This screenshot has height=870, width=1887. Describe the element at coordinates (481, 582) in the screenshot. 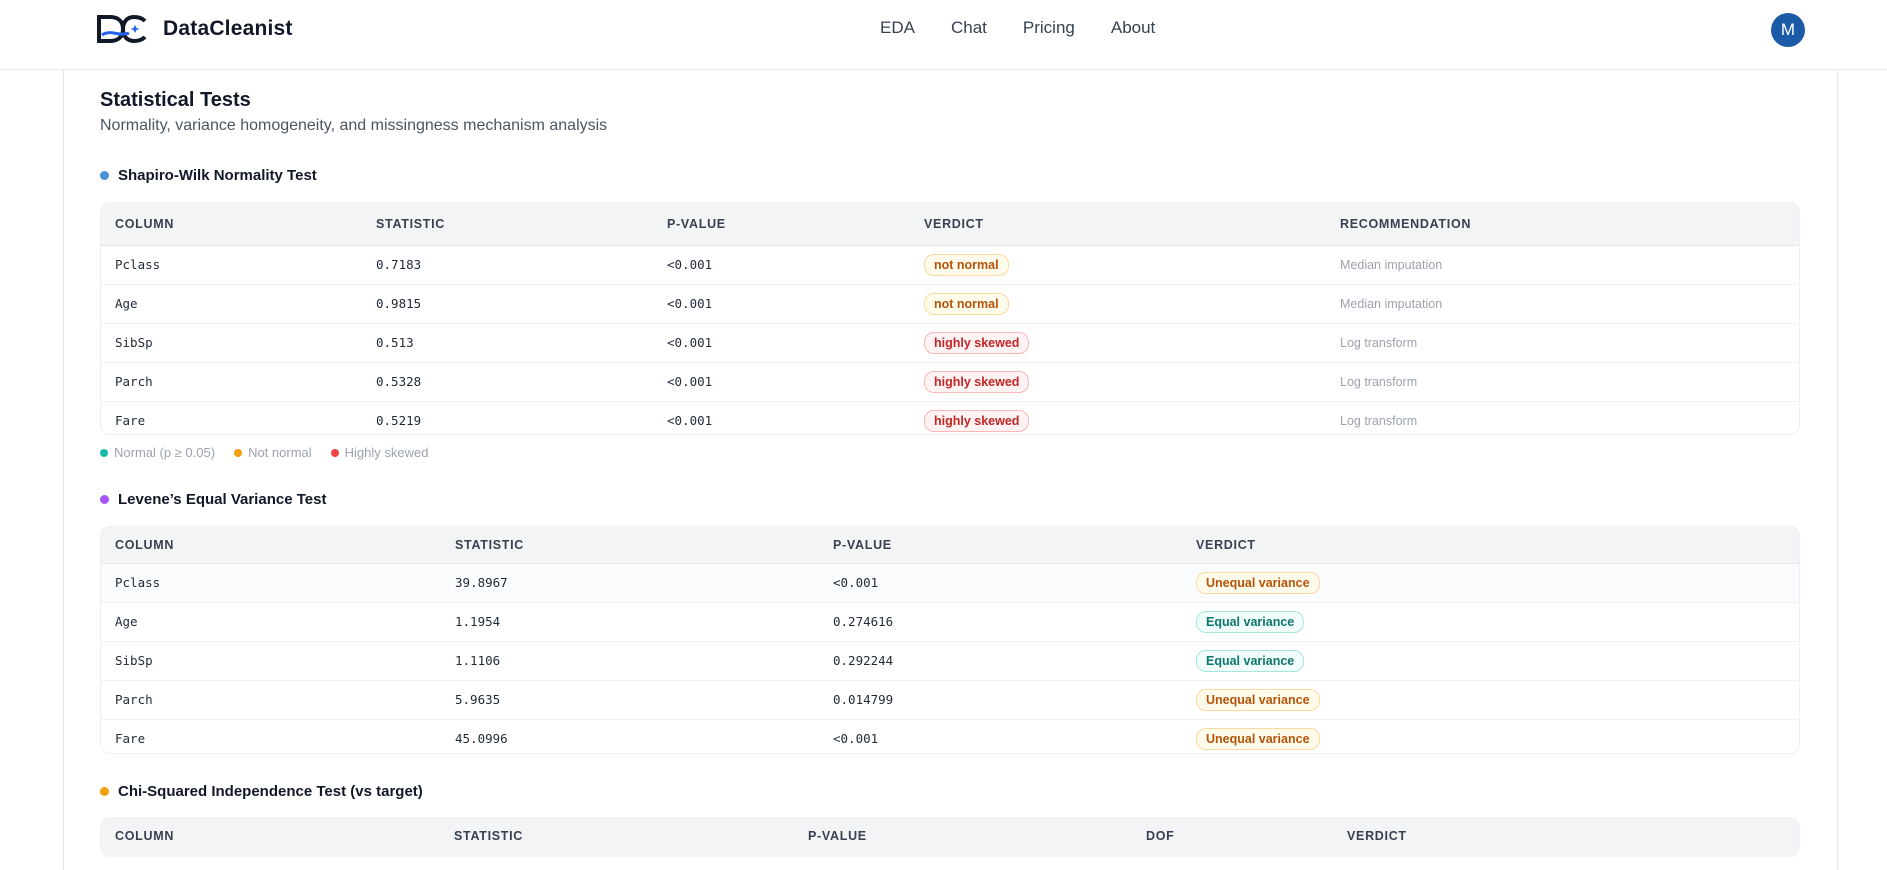

I see `cell-statistic: 39.8967` at that location.